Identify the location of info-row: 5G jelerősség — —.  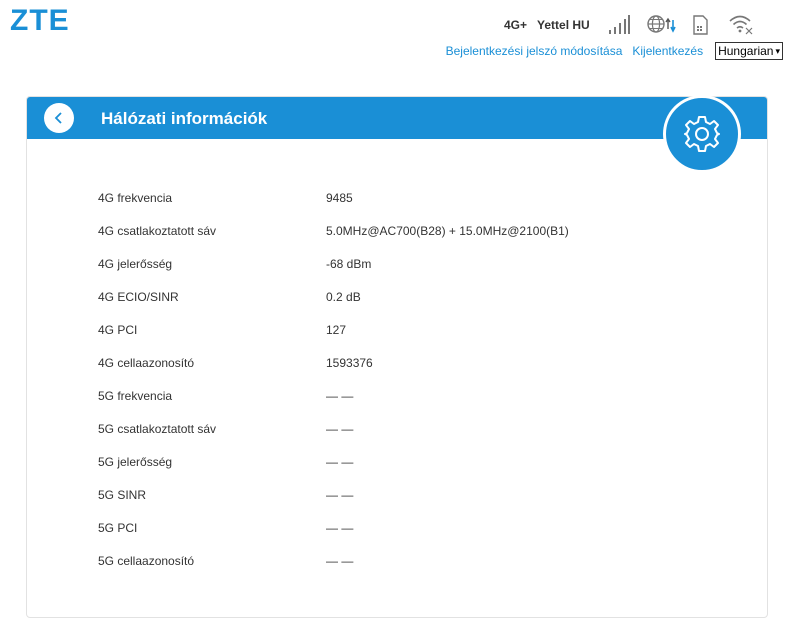
(418, 461).